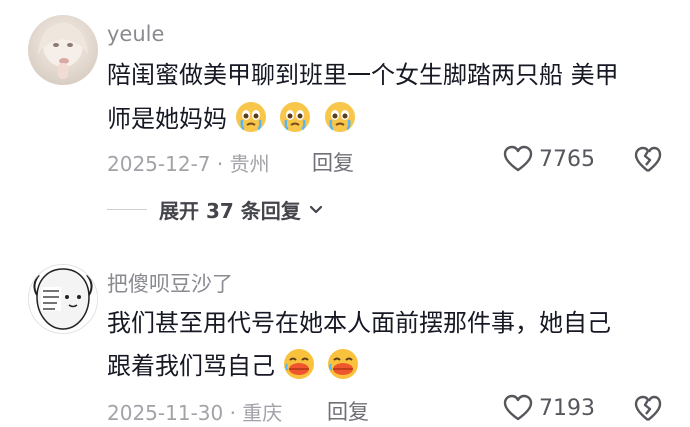  What do you see at coordinates (359, 323) in the screenshot?
I see `comment-text-line: 我们甚至用代号在她本人面前摆那件事，她自己` at bounding box center [359, 323].